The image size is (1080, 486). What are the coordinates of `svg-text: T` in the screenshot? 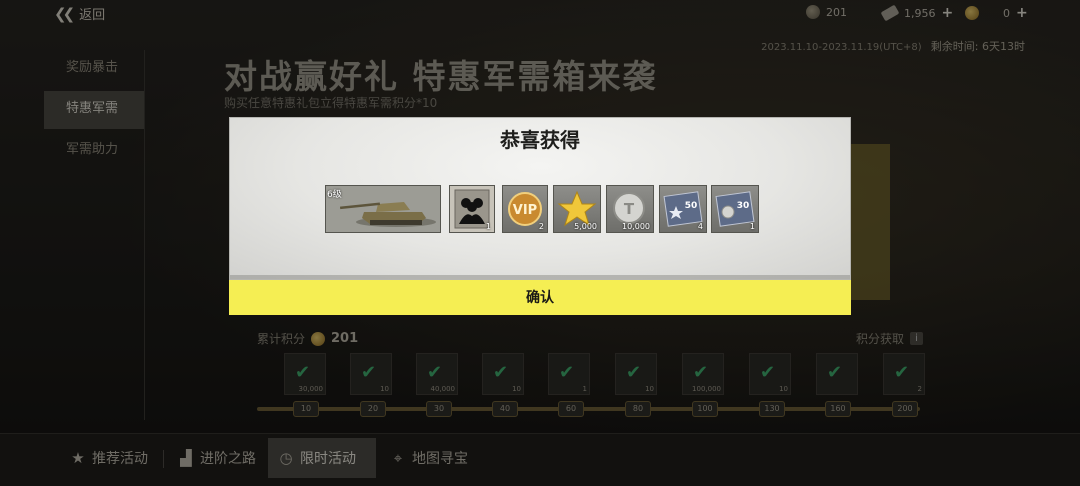 It's located at (629, 209).